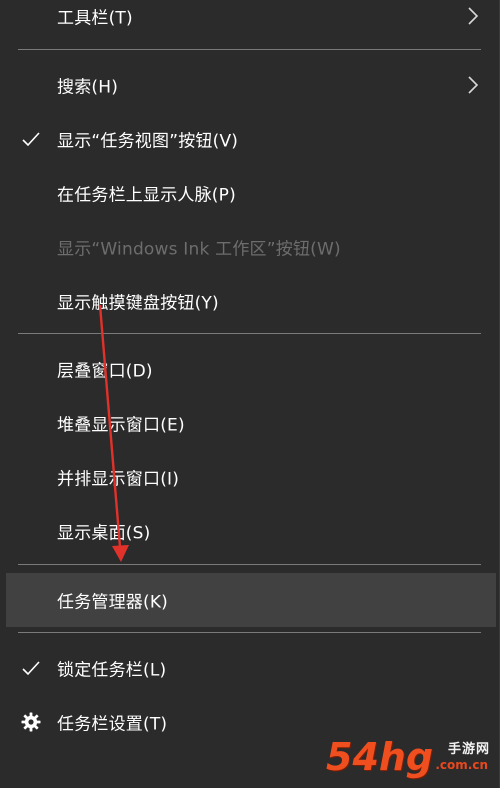 This screenshot has height=788, width=500. Describe the element at coordinates (251, 600) in the screenshot. I see `menu-item-task-manager: 任务管理器(K)` at that location.